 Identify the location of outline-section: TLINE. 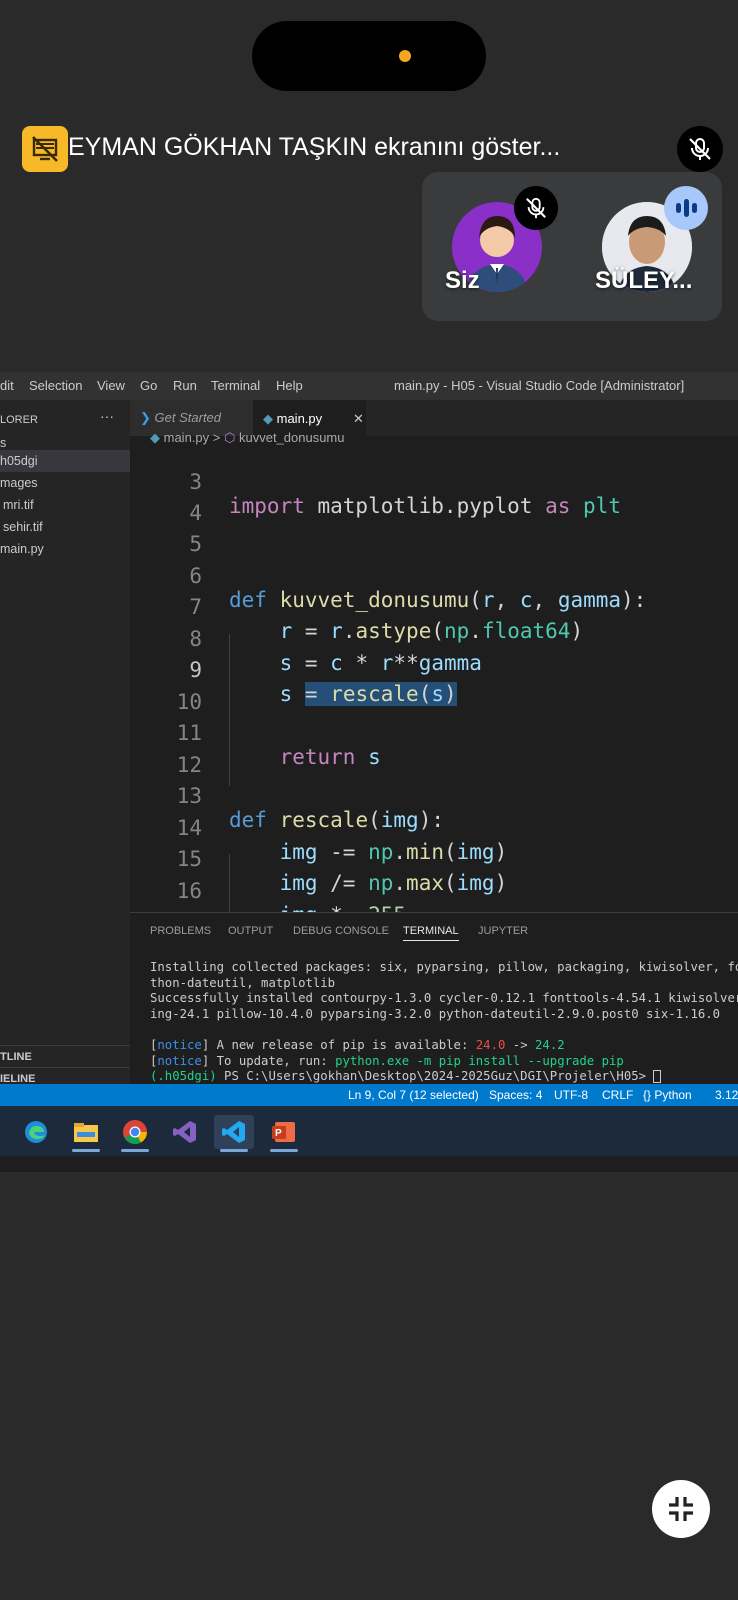
(65, 1056).